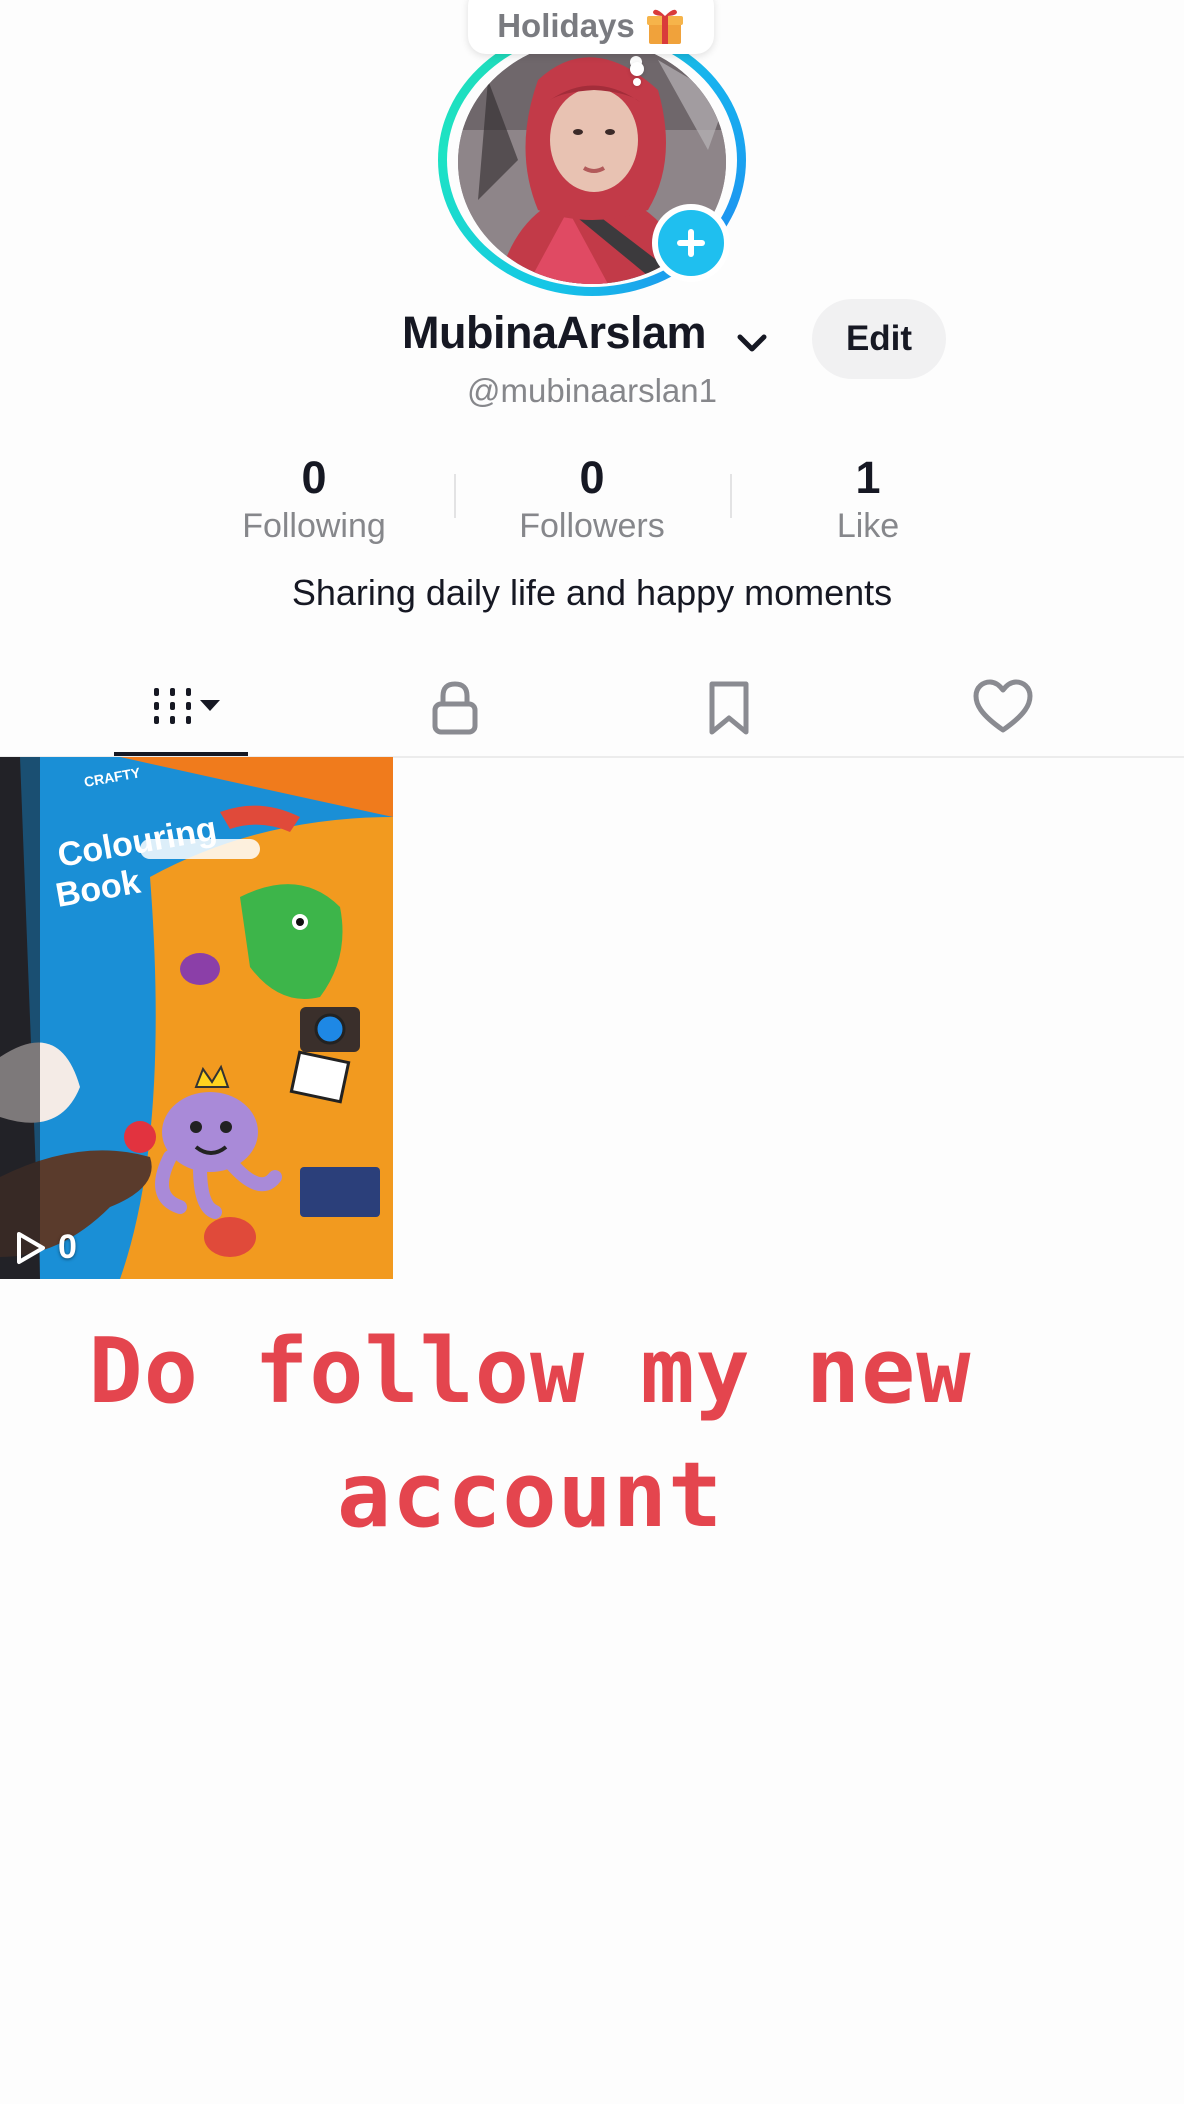 Image resolution: width=1184 pixels, height=2104 pixels. Describe the element at coordinates (592, 526) in the screenshot. I see `stat-followers-label: Followers` at that location.